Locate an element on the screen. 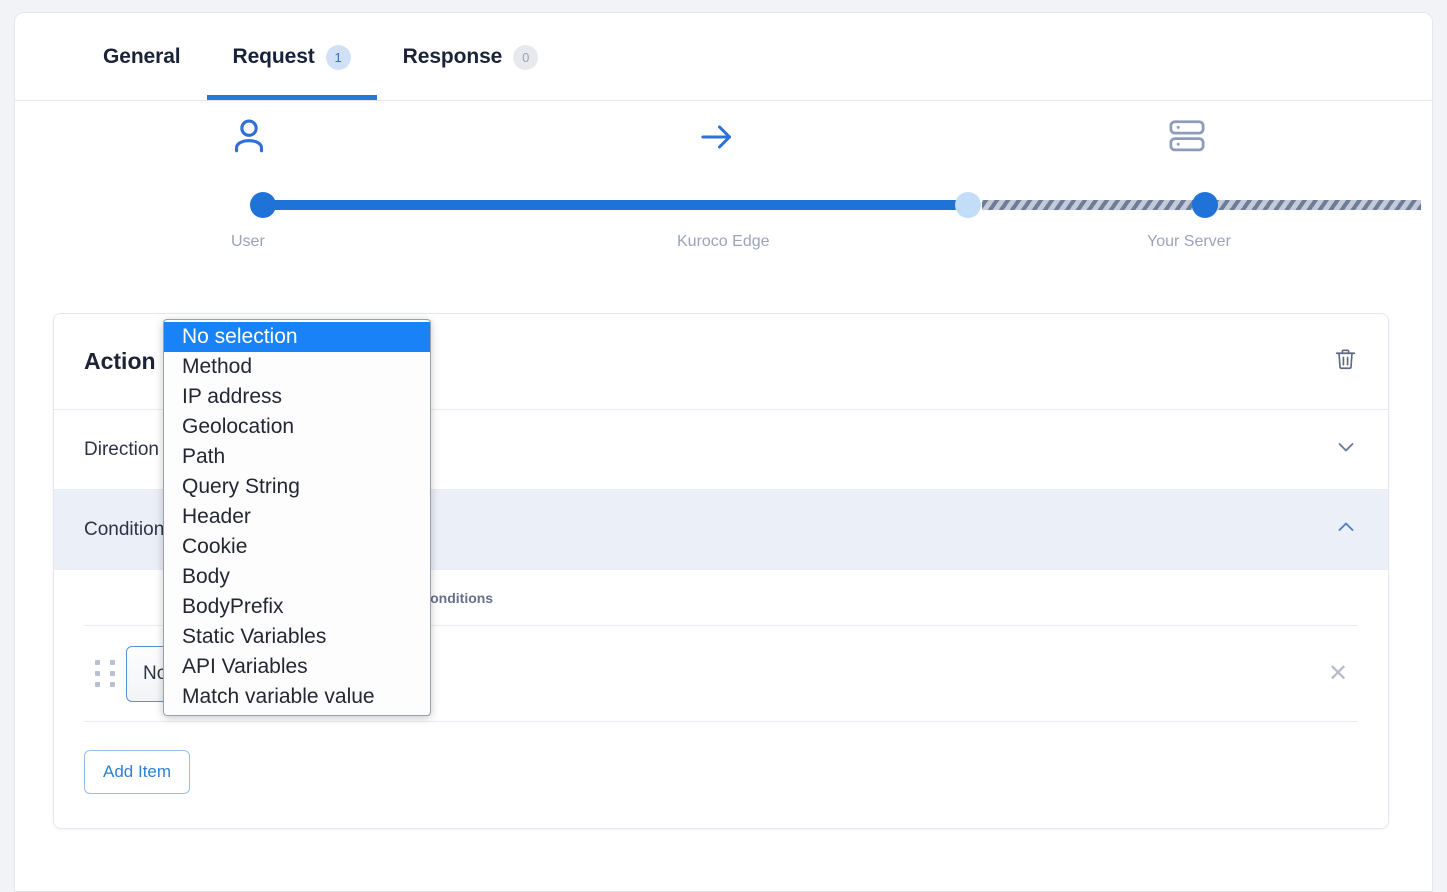  dropdown-option: Cookie is located at coordinates (297, 547).